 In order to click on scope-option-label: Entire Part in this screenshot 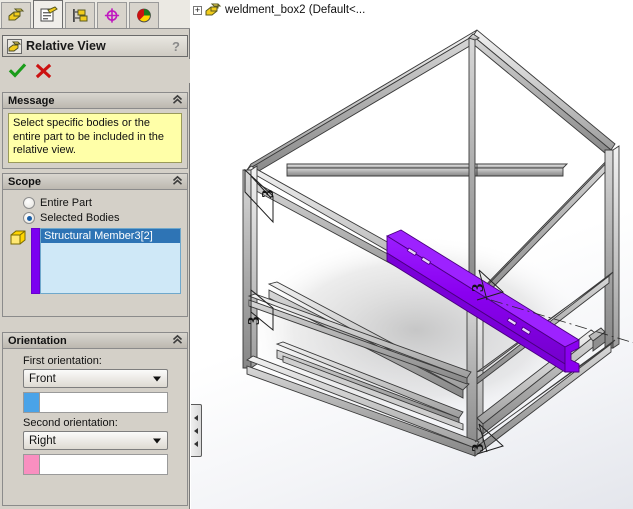, I will do `click(66, 203)`.